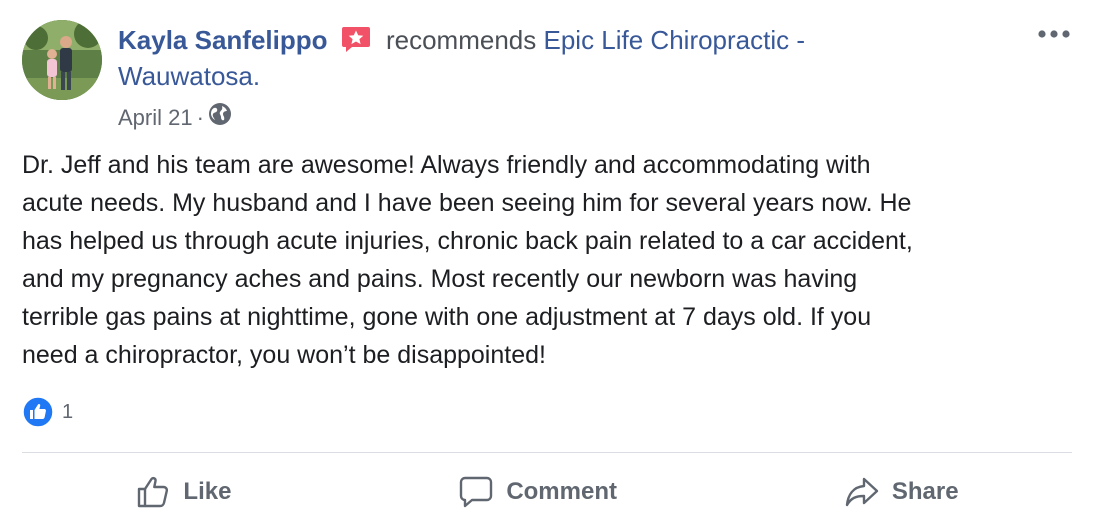 Image resolution: width=1094 pixels, height=530 pixels. Describe the element at coordinates (153, 492) in the screenshot. I see `thumbs-up-icon` at that location.